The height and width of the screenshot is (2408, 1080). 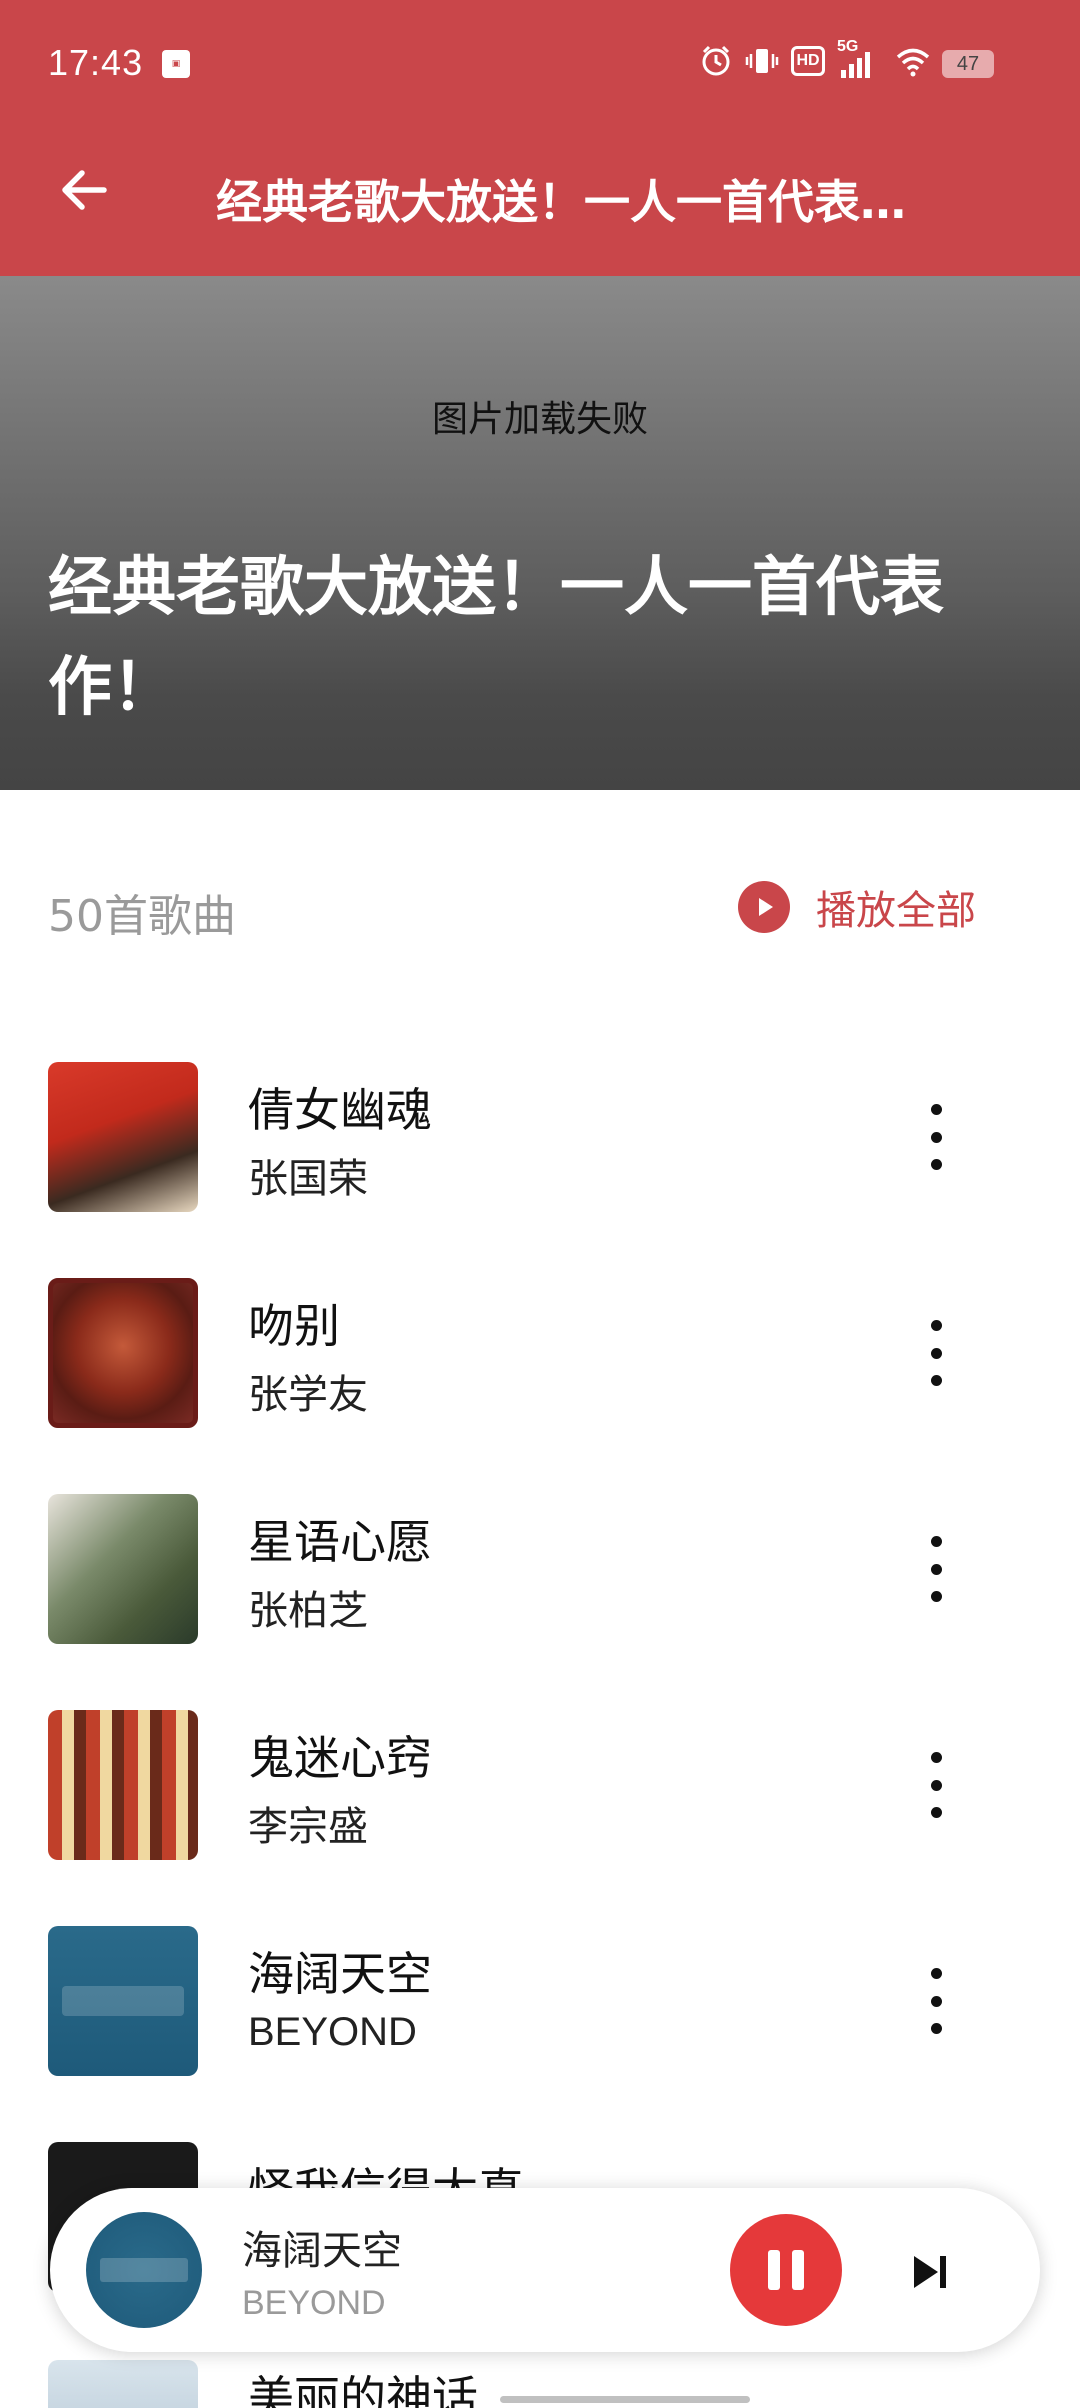 I want to click on song-title: 美丽的神话, so click(x=363, y=2389).